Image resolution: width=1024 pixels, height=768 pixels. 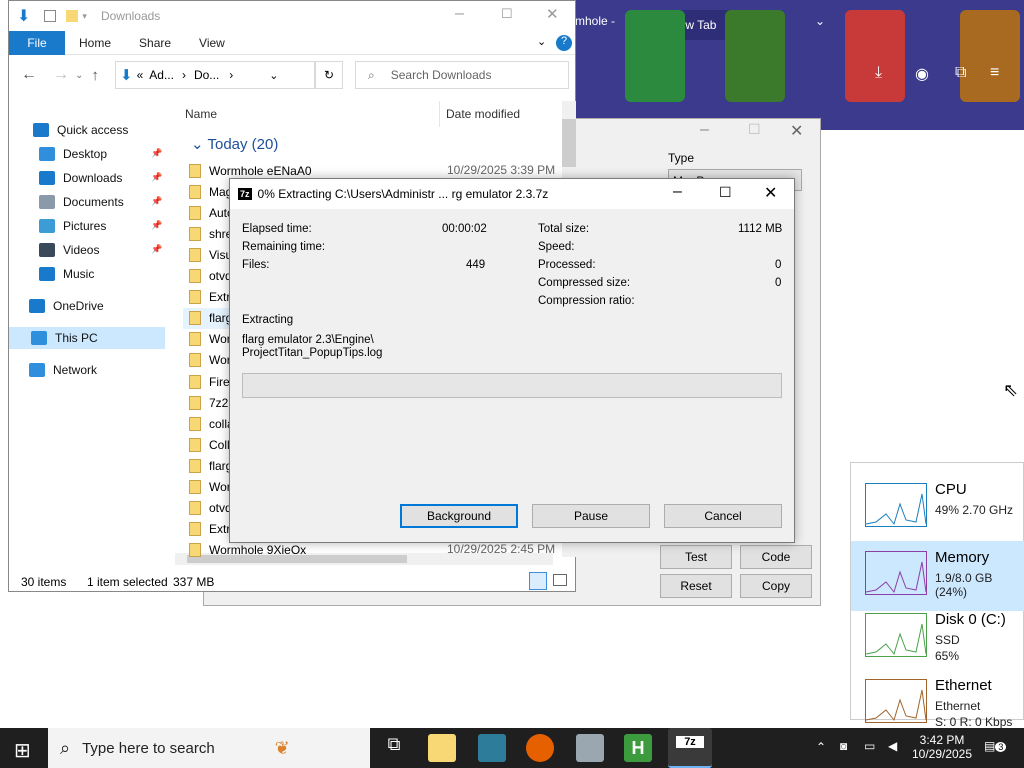 I want to click on perf-item-disk: Disk 0 (C:) SSD 65%, so click(x=937, y=638).